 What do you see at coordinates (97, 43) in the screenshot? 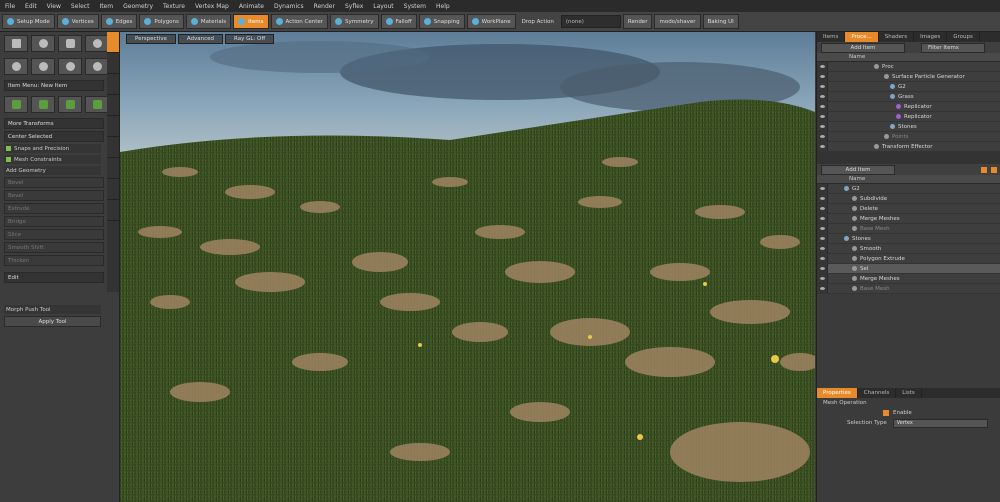
I see `cone-tool-button` at bounding box center [97, 43].